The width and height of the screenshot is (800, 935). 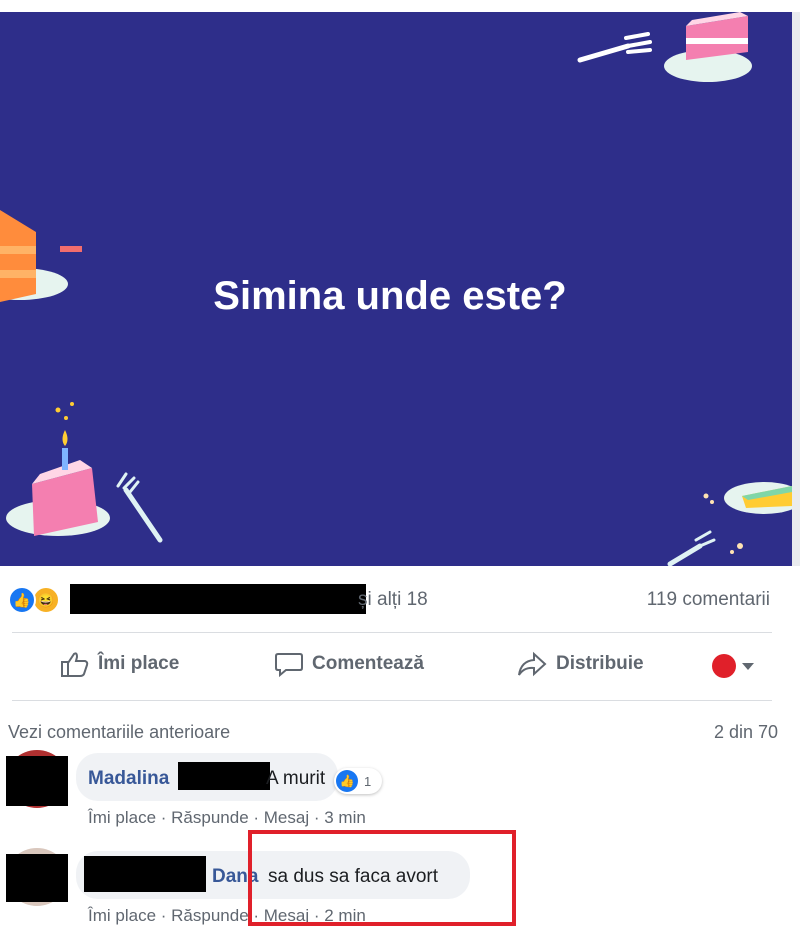 What do you see at coordinates (46, 600) in the screenshot?
I see `haha-icon: 😆` at bounding box center [46, 600].